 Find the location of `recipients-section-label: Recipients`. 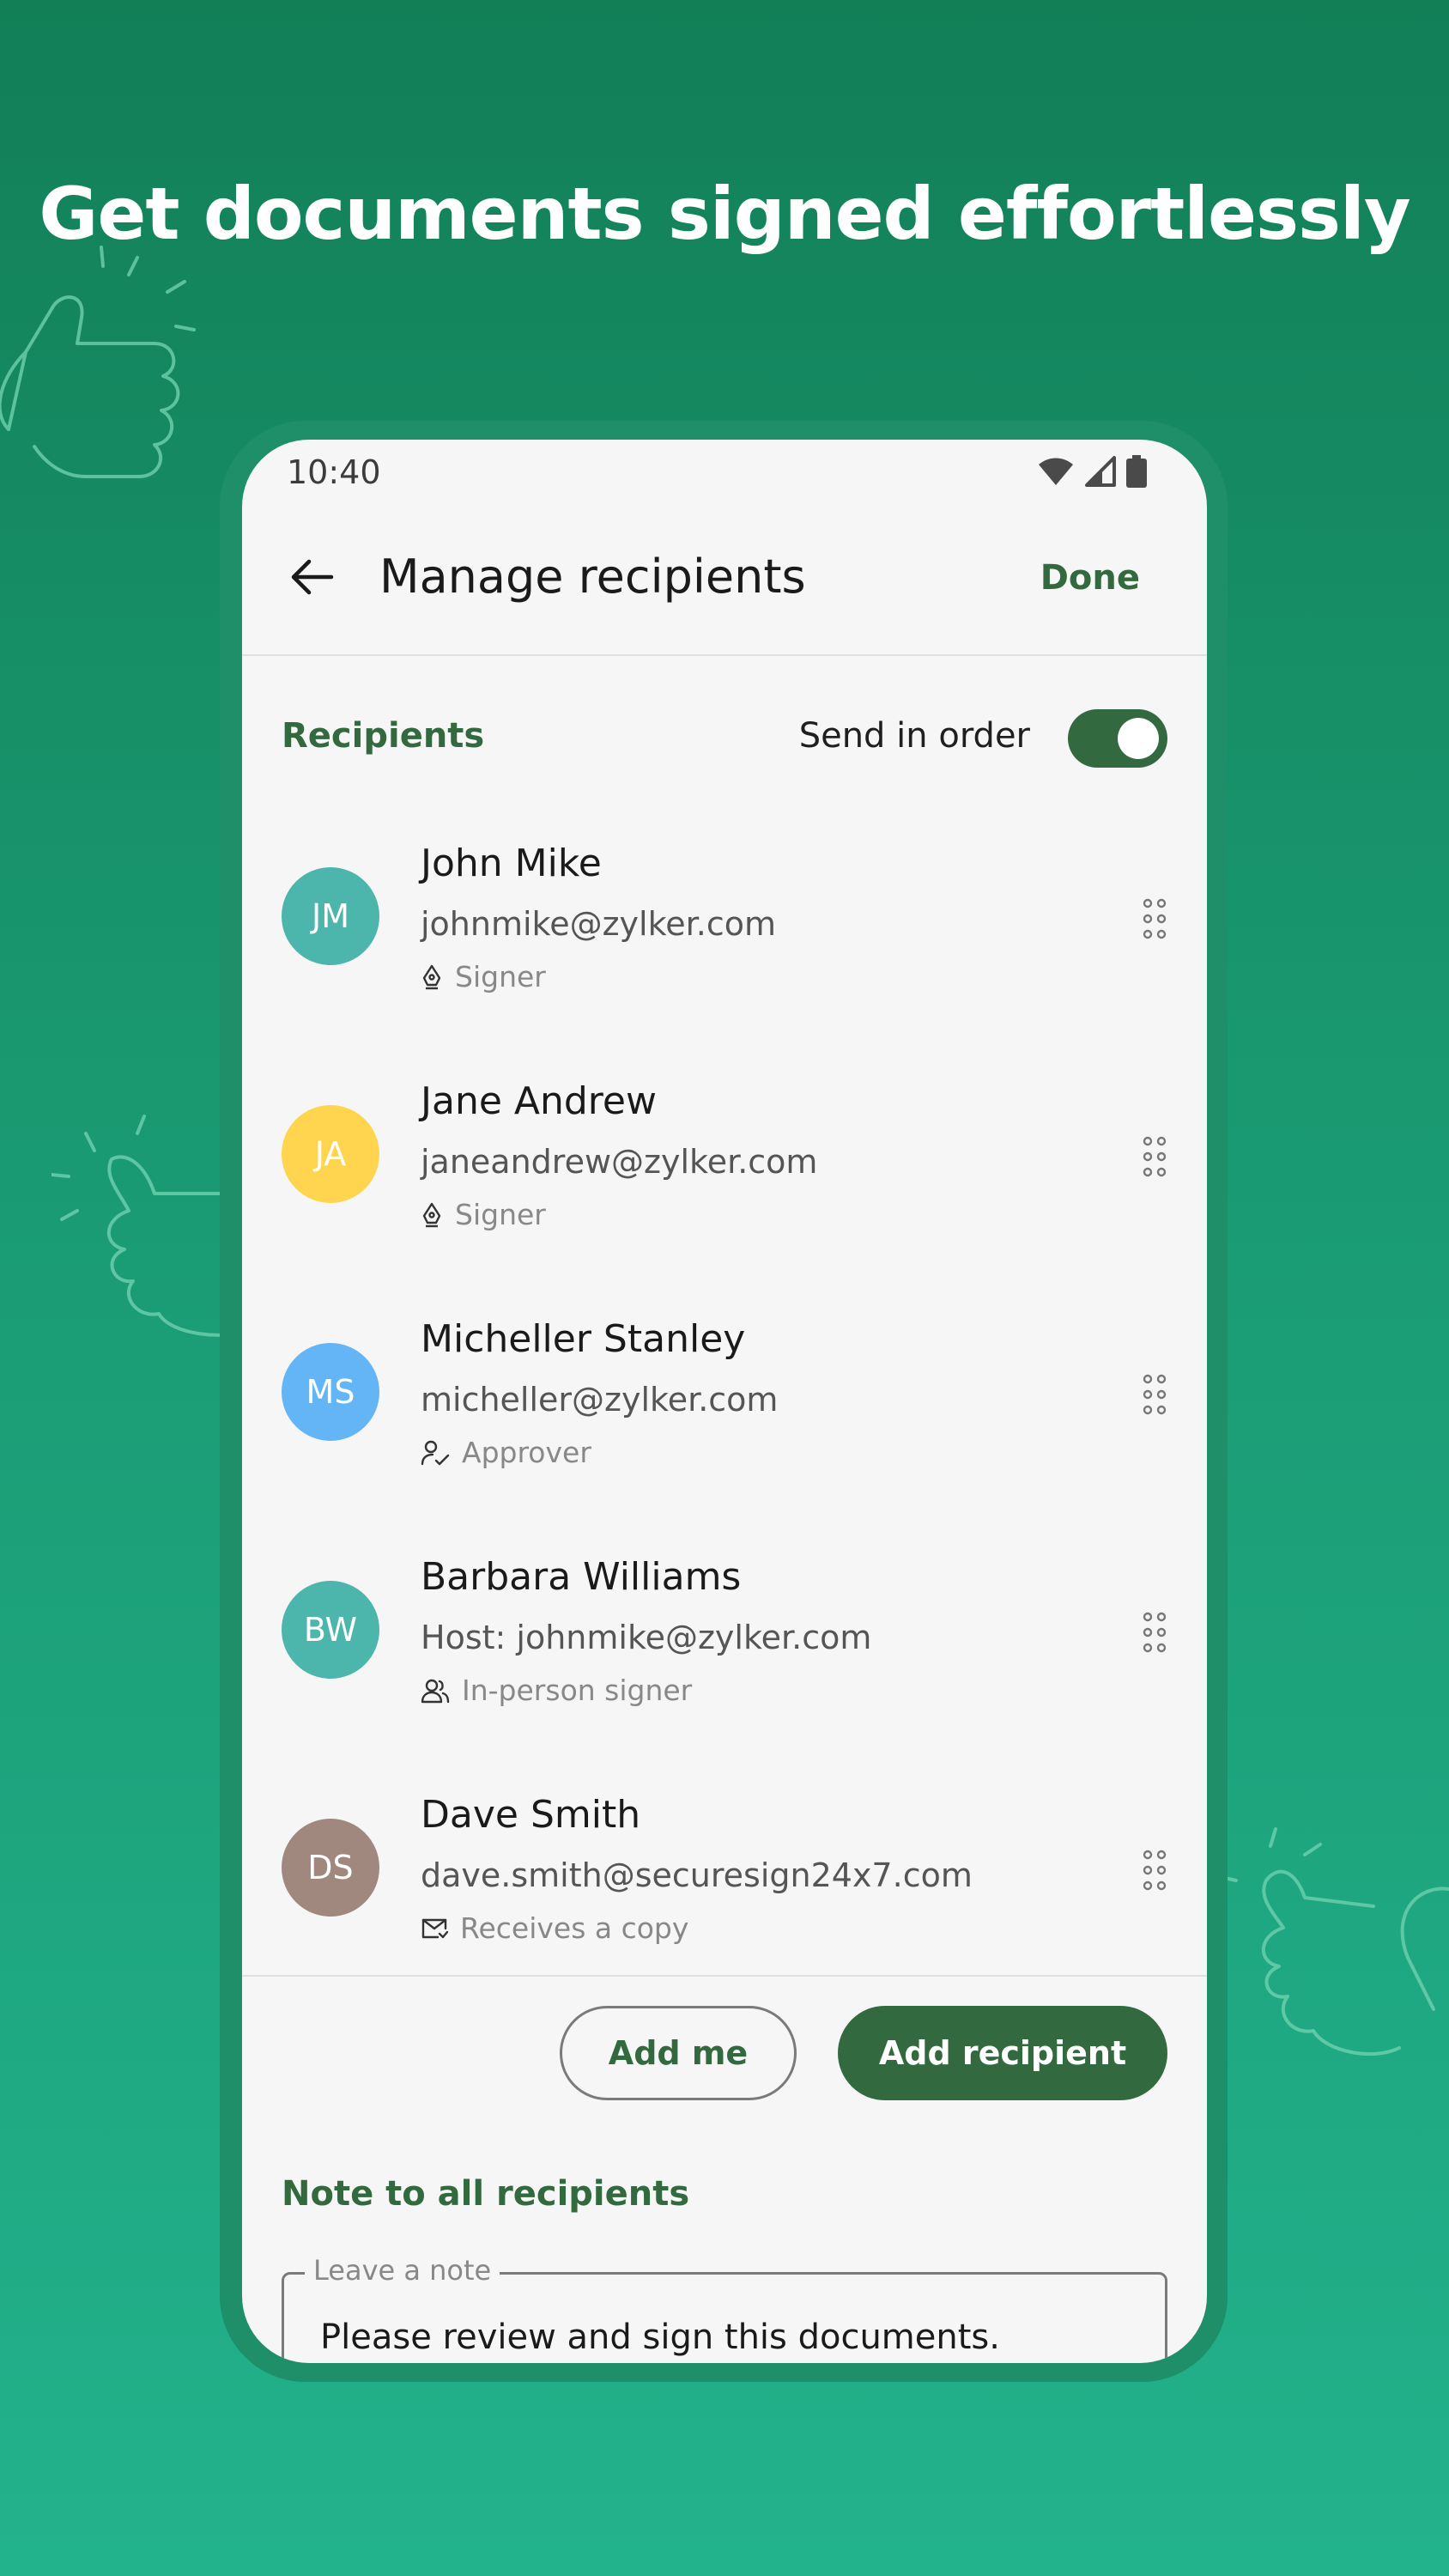

recipients-section-label: Recipients is located at coordinates (383, 736).